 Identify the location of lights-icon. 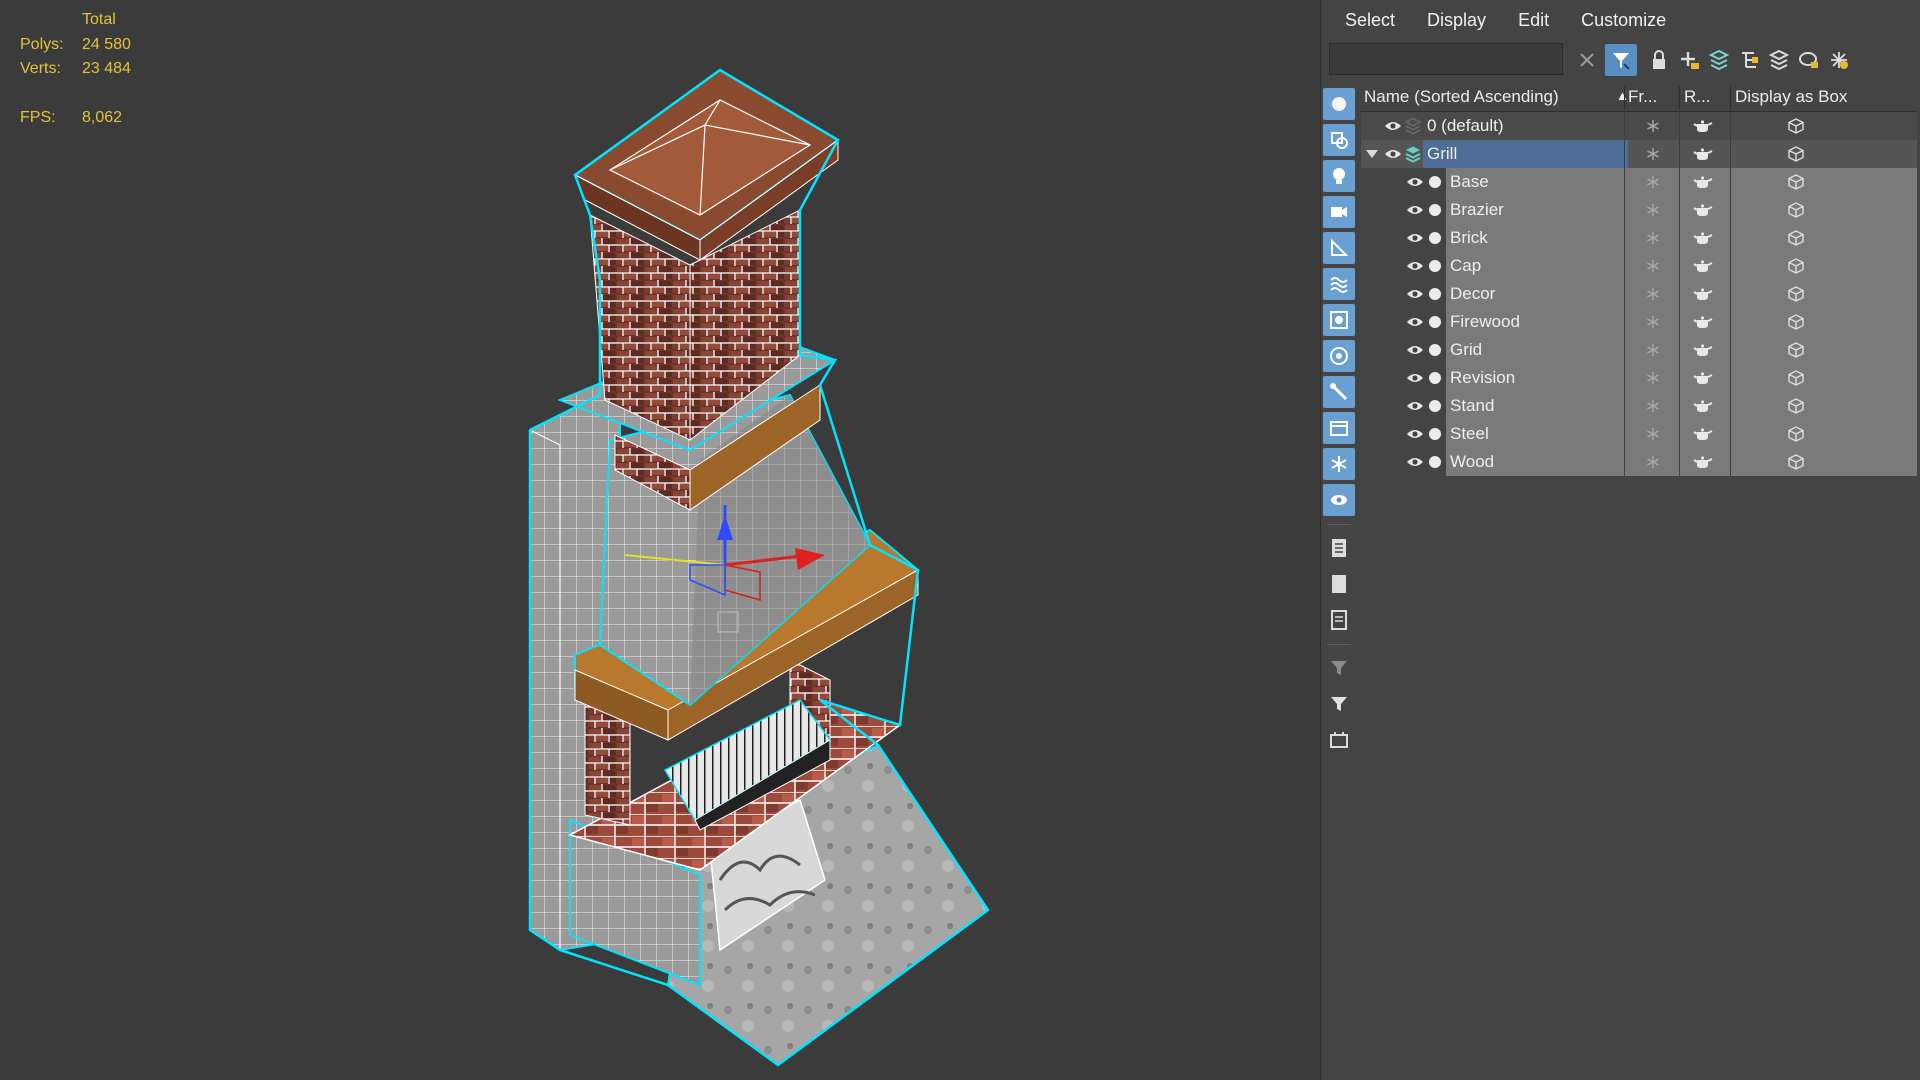
(1339, 176).